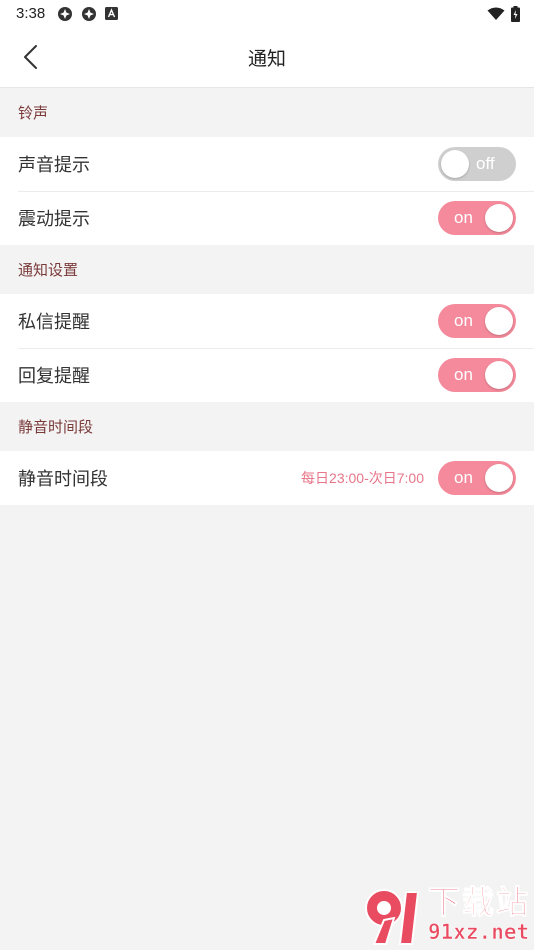  I want to click on settings-row-quiet-hours: 静音时间段 每日23:00-次日7:00 on, so click(267, 478).